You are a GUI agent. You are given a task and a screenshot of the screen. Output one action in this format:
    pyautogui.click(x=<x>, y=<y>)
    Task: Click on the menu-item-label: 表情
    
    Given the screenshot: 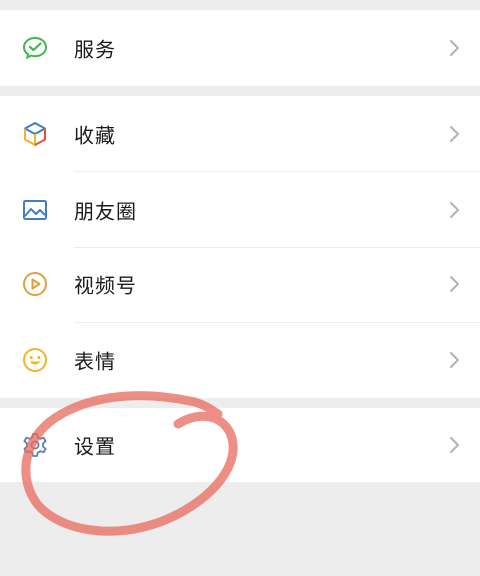 What is the action you would take?
    pyautogui.click(x=95, y=361)
    